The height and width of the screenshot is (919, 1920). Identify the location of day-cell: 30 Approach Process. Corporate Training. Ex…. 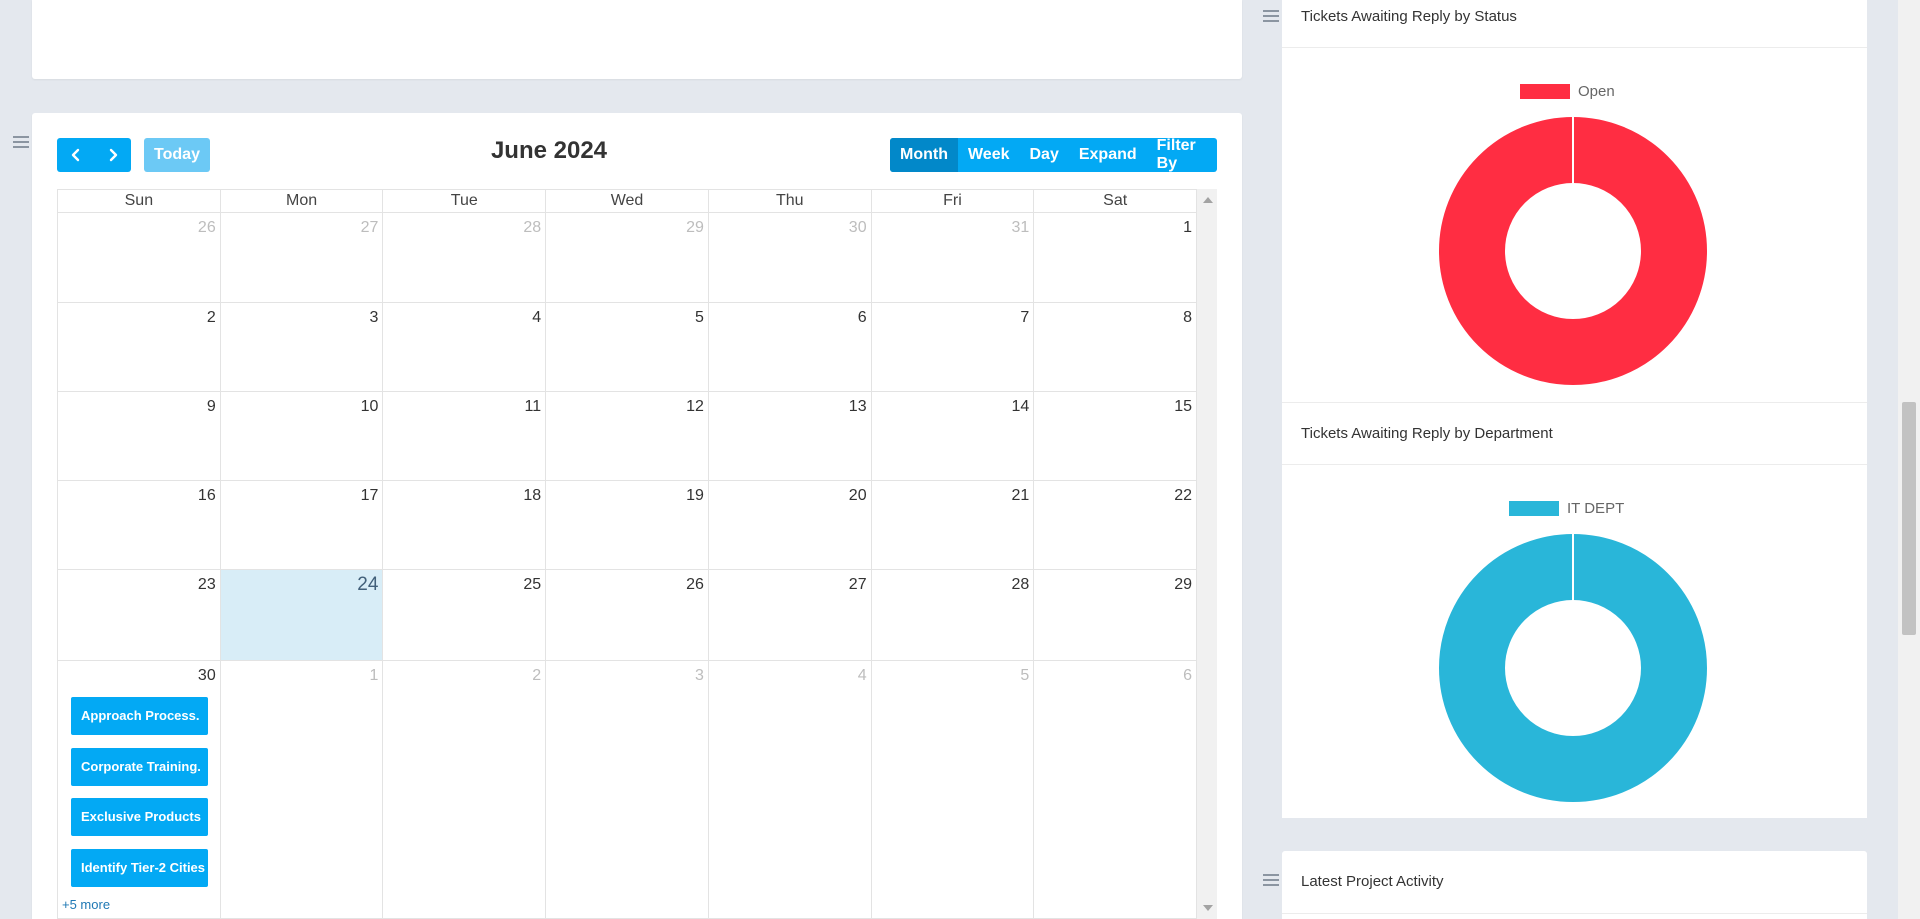
(139, 789).